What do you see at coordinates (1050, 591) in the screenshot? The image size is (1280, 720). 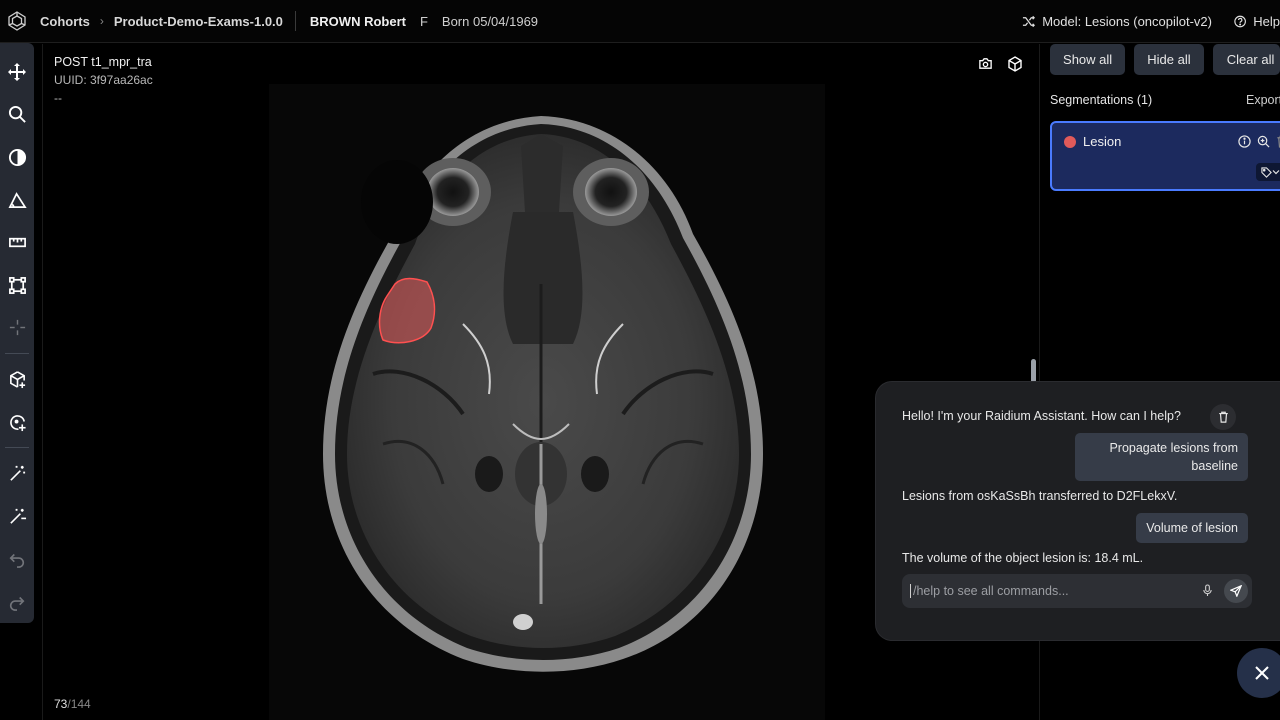 I see `chat-input` at bounding box center [1050, 591].